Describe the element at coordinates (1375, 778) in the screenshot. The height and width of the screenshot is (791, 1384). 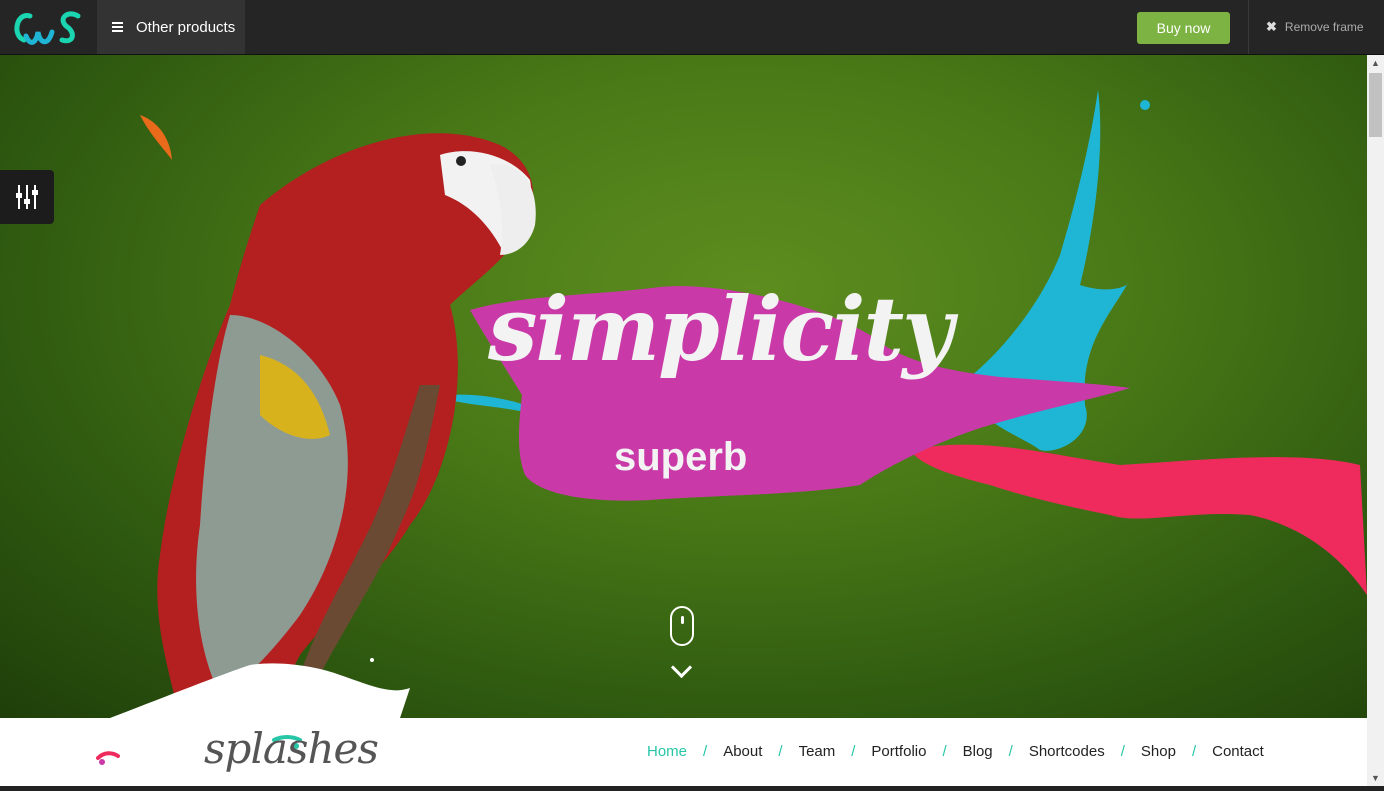
I see `scroll-down-arrow-icon: ▼` at that location.